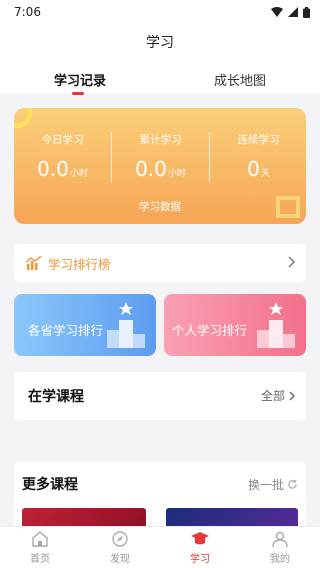  I want to click on stat-unit: 天, so click(265, 174).